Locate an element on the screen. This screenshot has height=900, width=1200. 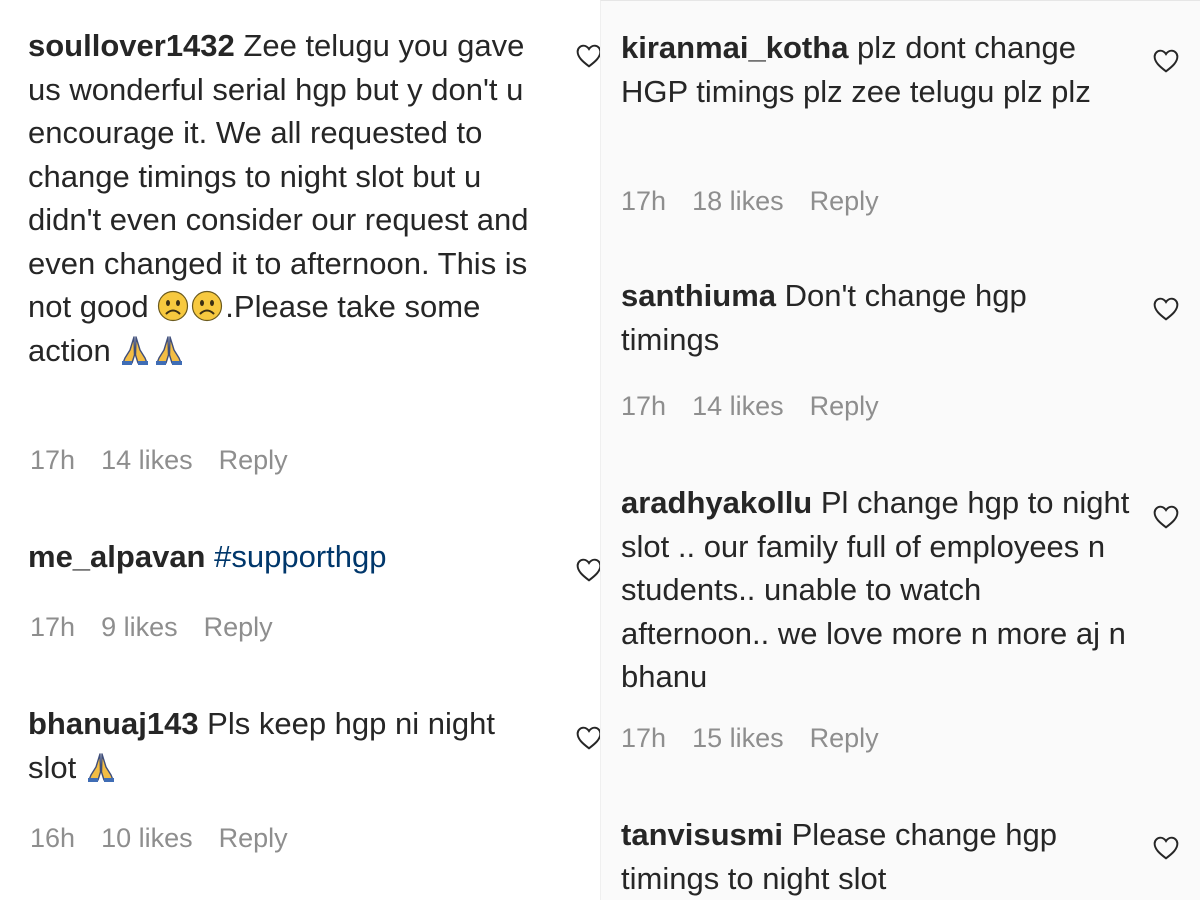
comment-username: bhanuaj143 is located at coordinates (113, 723).